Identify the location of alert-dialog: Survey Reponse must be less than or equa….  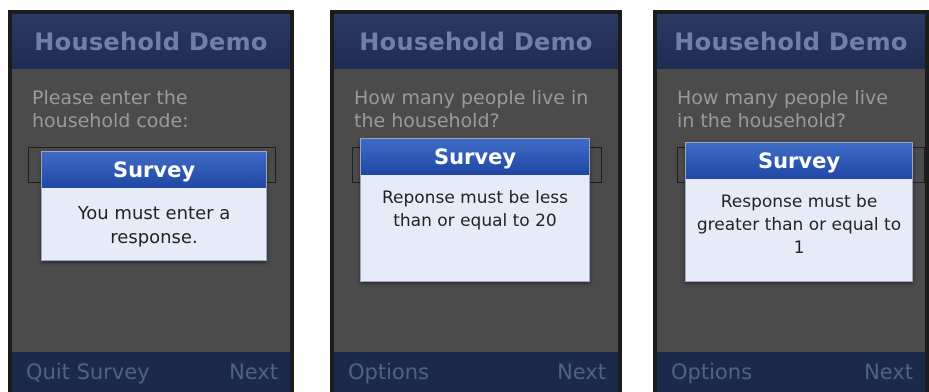
(475, 210).